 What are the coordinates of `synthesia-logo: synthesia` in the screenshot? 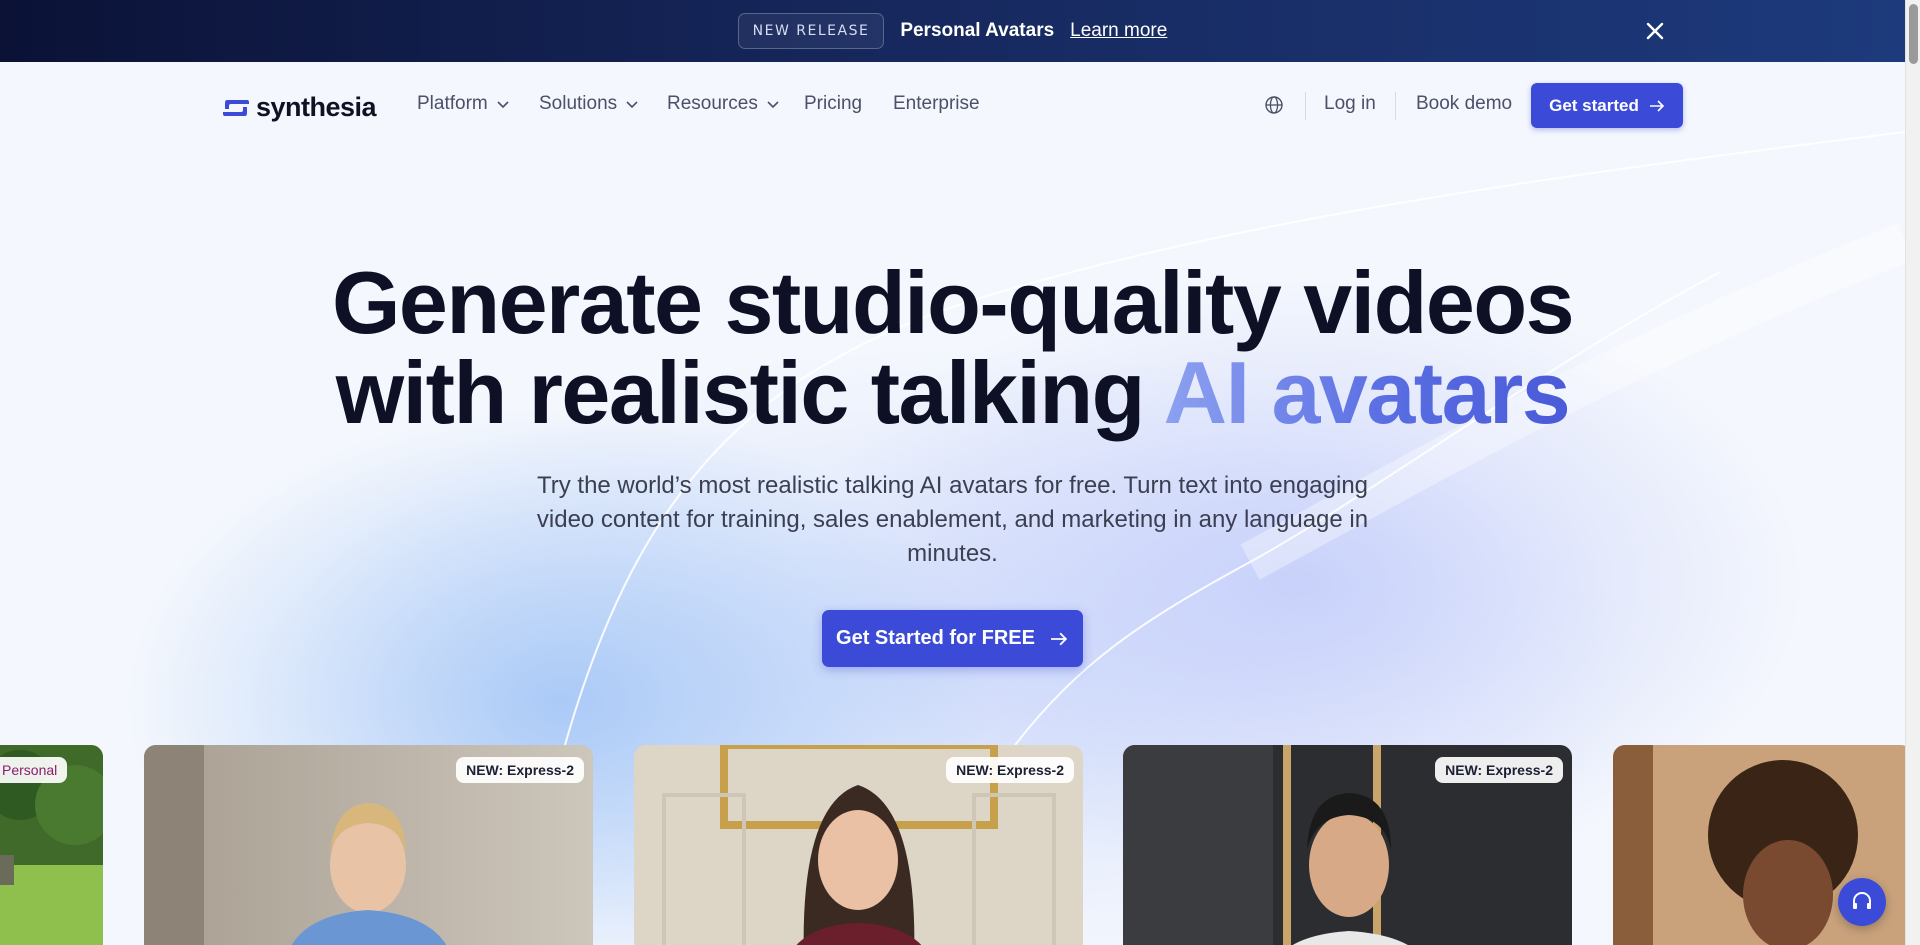 It's located at (299, 107).